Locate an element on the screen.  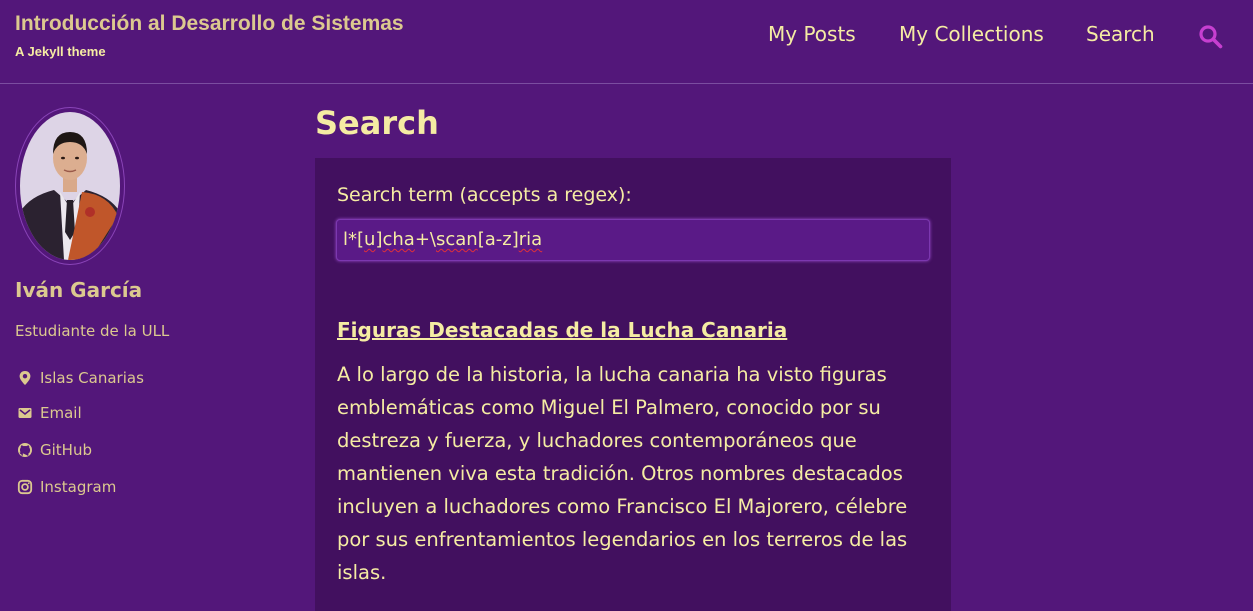
author-bio: Estudiante de la ULL is located at coordinates (92, 331).